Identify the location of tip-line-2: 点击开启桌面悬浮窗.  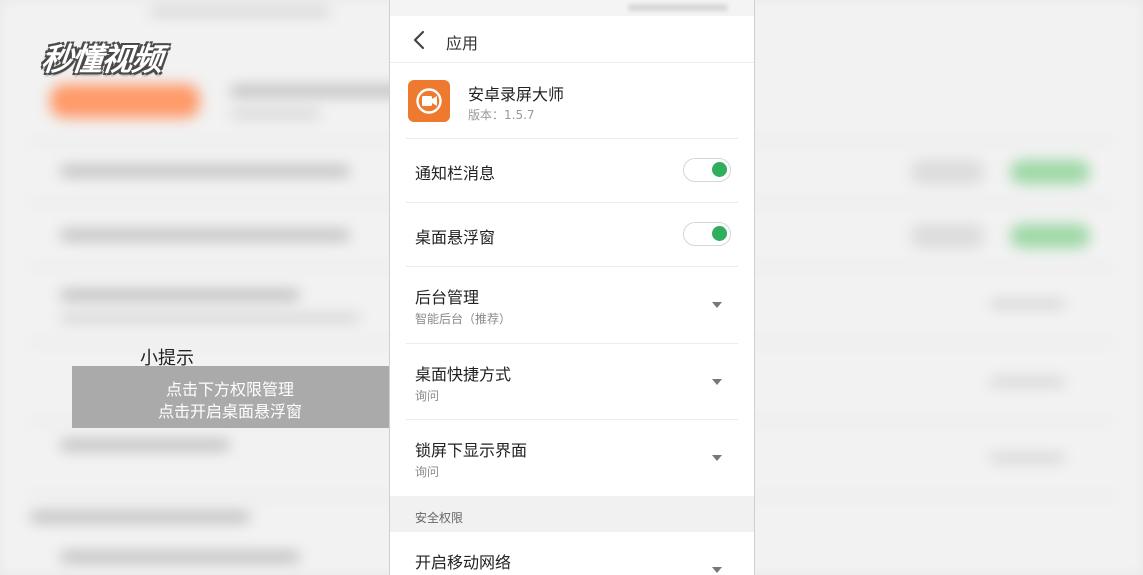
(229, 411).